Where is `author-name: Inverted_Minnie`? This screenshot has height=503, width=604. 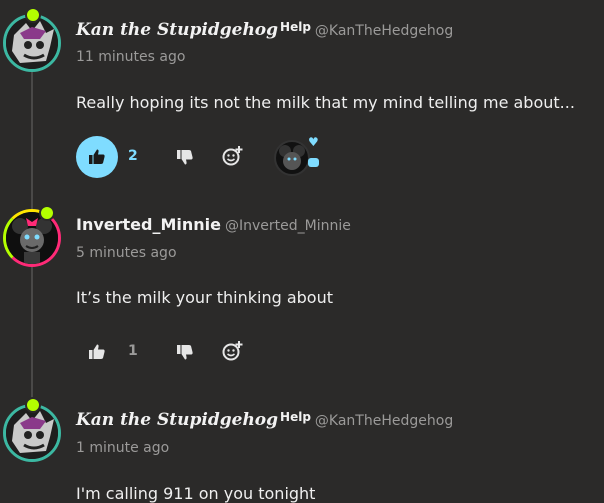
author-name: Inverted_Minnie is located at coordinates (148, 224).